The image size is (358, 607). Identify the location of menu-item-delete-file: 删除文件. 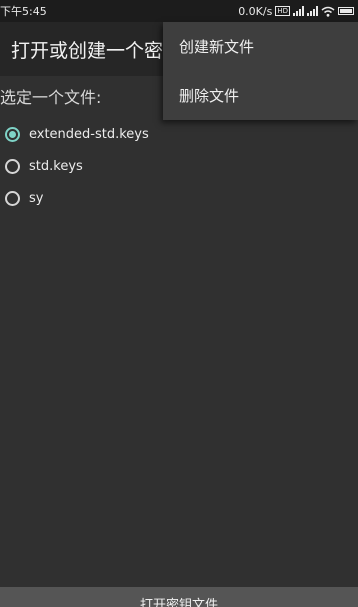
(260, 95).